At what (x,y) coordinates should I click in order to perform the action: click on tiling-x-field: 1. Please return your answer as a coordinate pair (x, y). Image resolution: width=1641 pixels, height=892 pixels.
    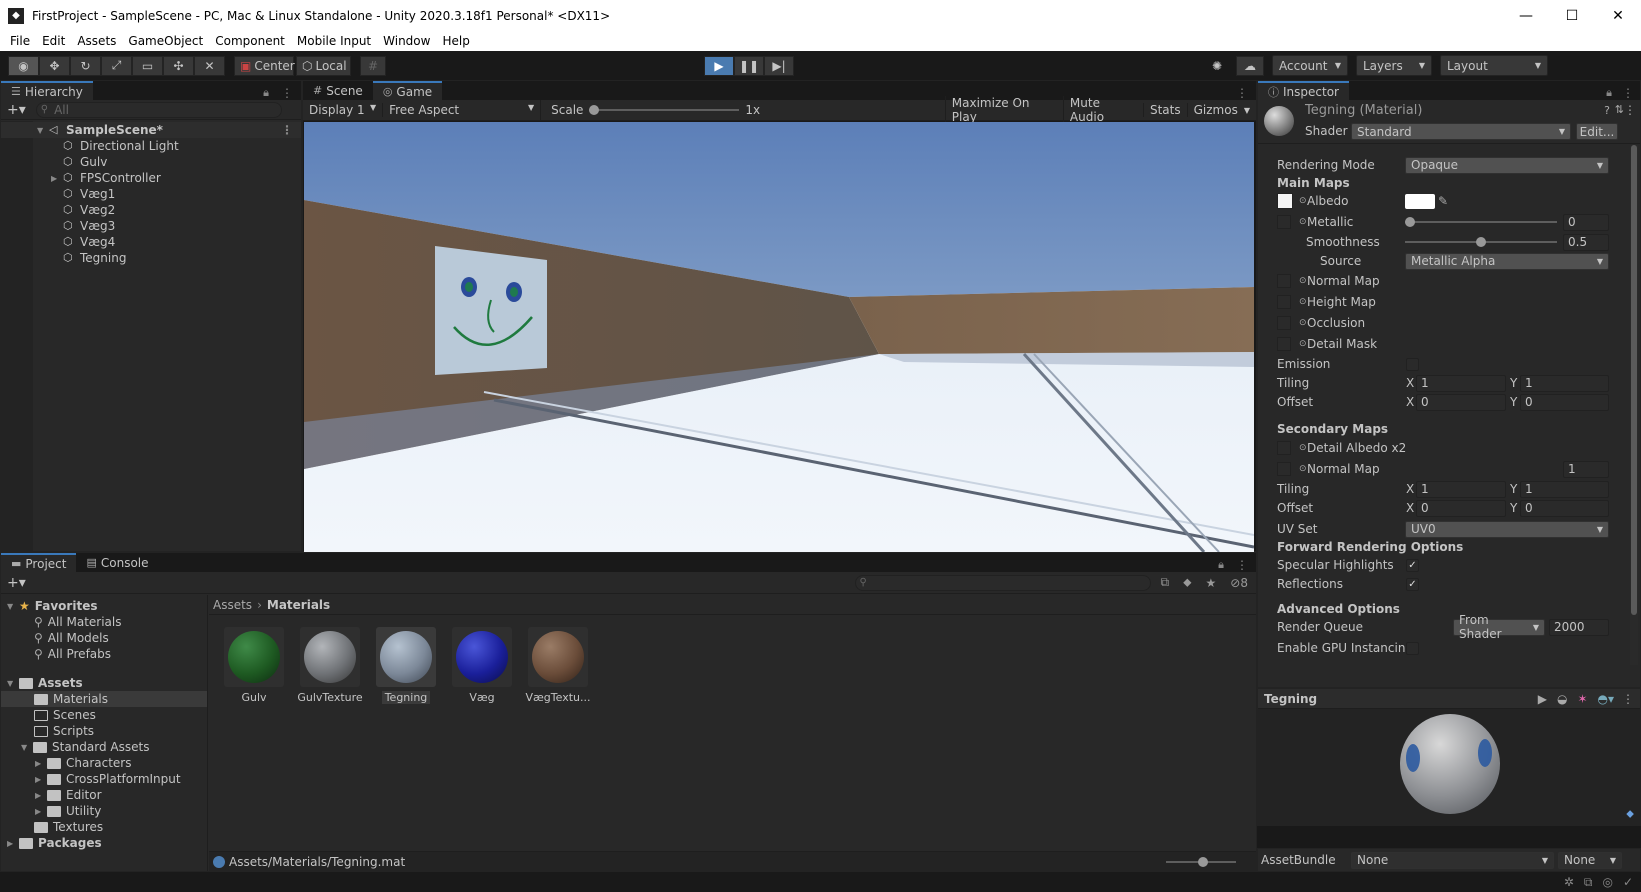
    Looking at the image, I should click on (1461, 383).